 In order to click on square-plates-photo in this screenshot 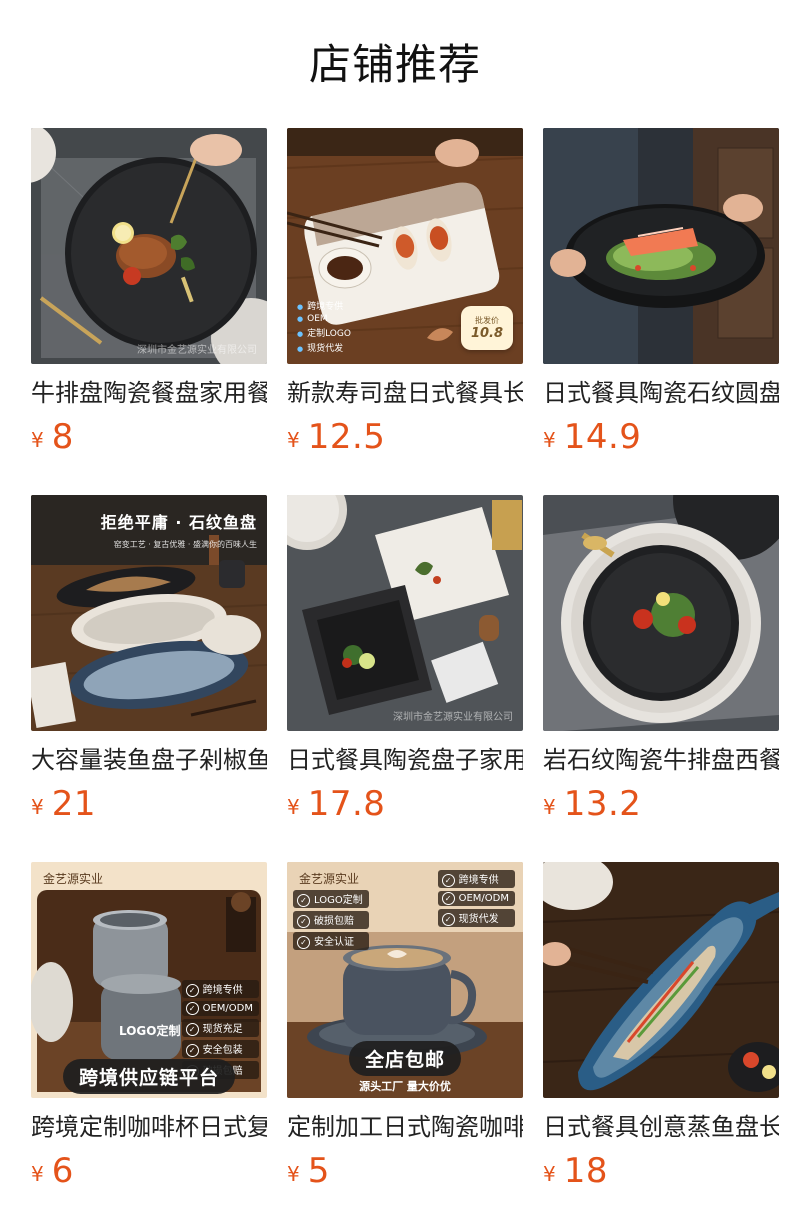, I will do `click(405, 613)`.